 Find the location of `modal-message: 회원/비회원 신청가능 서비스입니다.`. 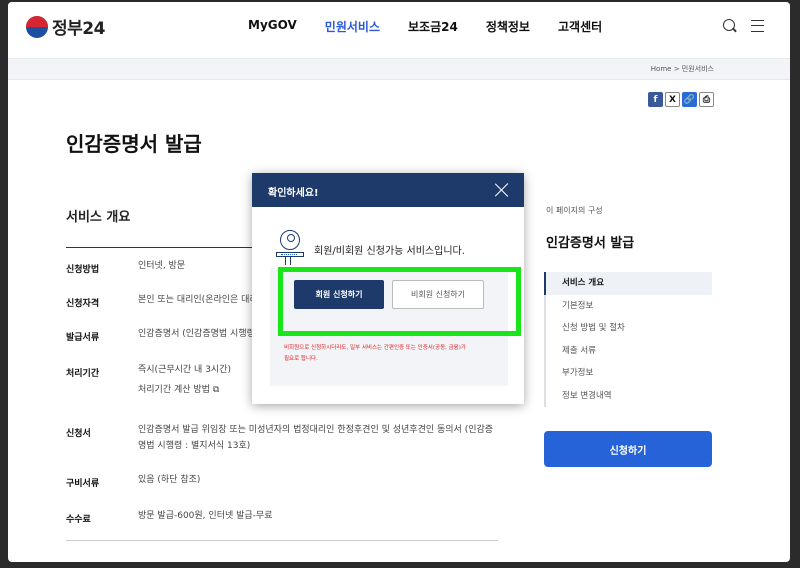

modal-message: 회원/비회원 신청가능 서비스입니다. is located at coordinates (389, 251).